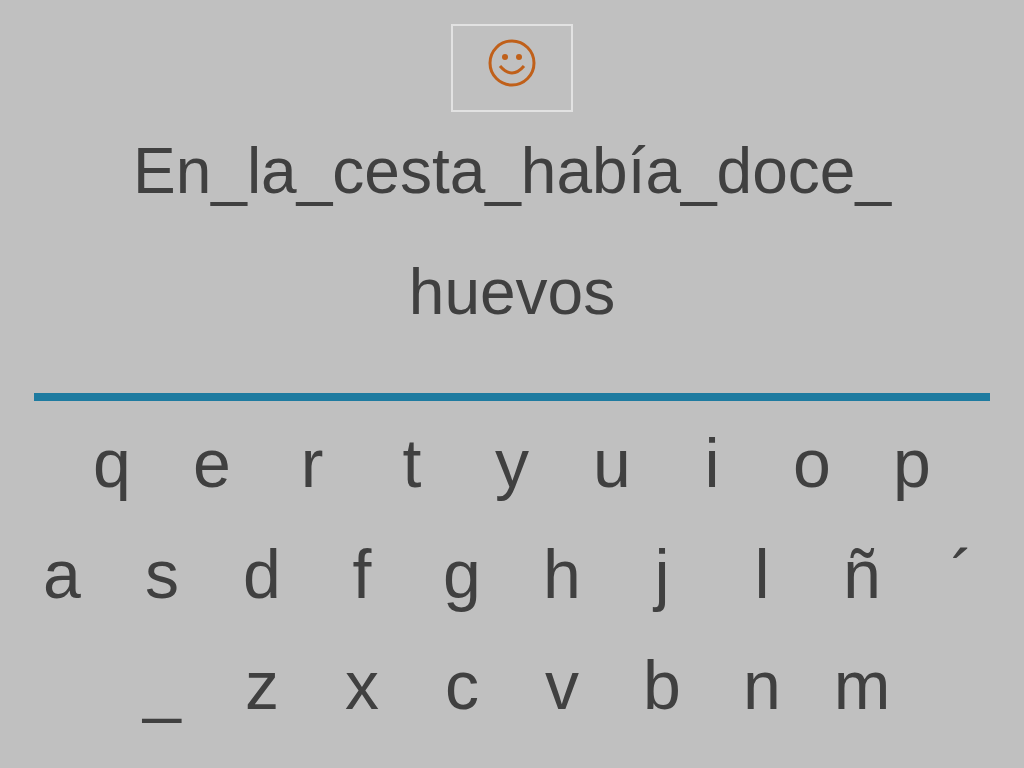  What do you see at coordinates (662, 684) in the screenshot?
I see `letter-key: b` at bounding box center [662, 684].